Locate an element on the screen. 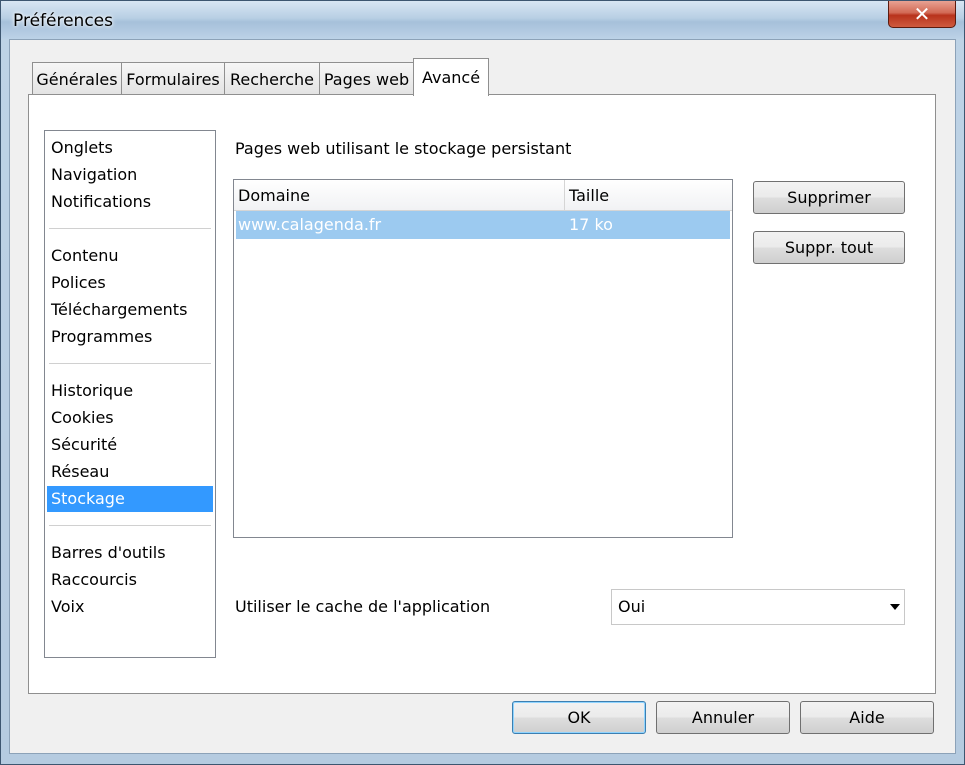  tab-generales: Générales is located at coordinates (77, 78).